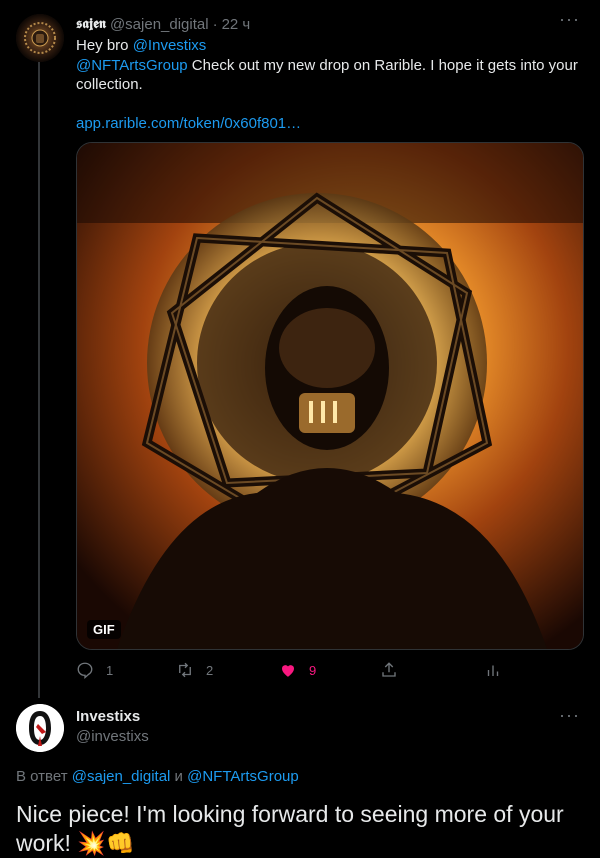 The height and width of the screenshot is (858, 600). I want to click on thread-connector-line, so click(39, 378).